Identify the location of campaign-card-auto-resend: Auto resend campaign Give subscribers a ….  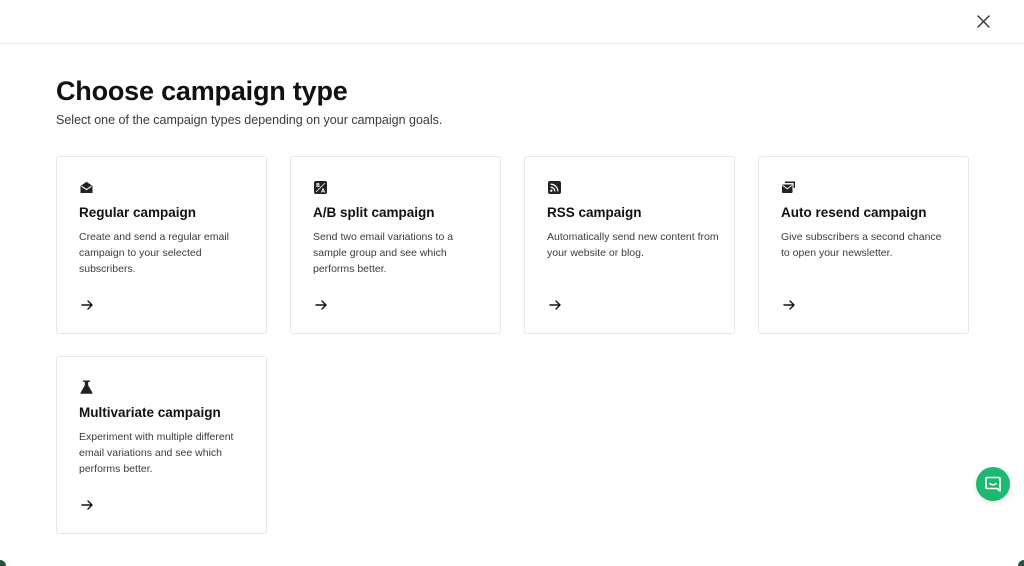
(863, 245).